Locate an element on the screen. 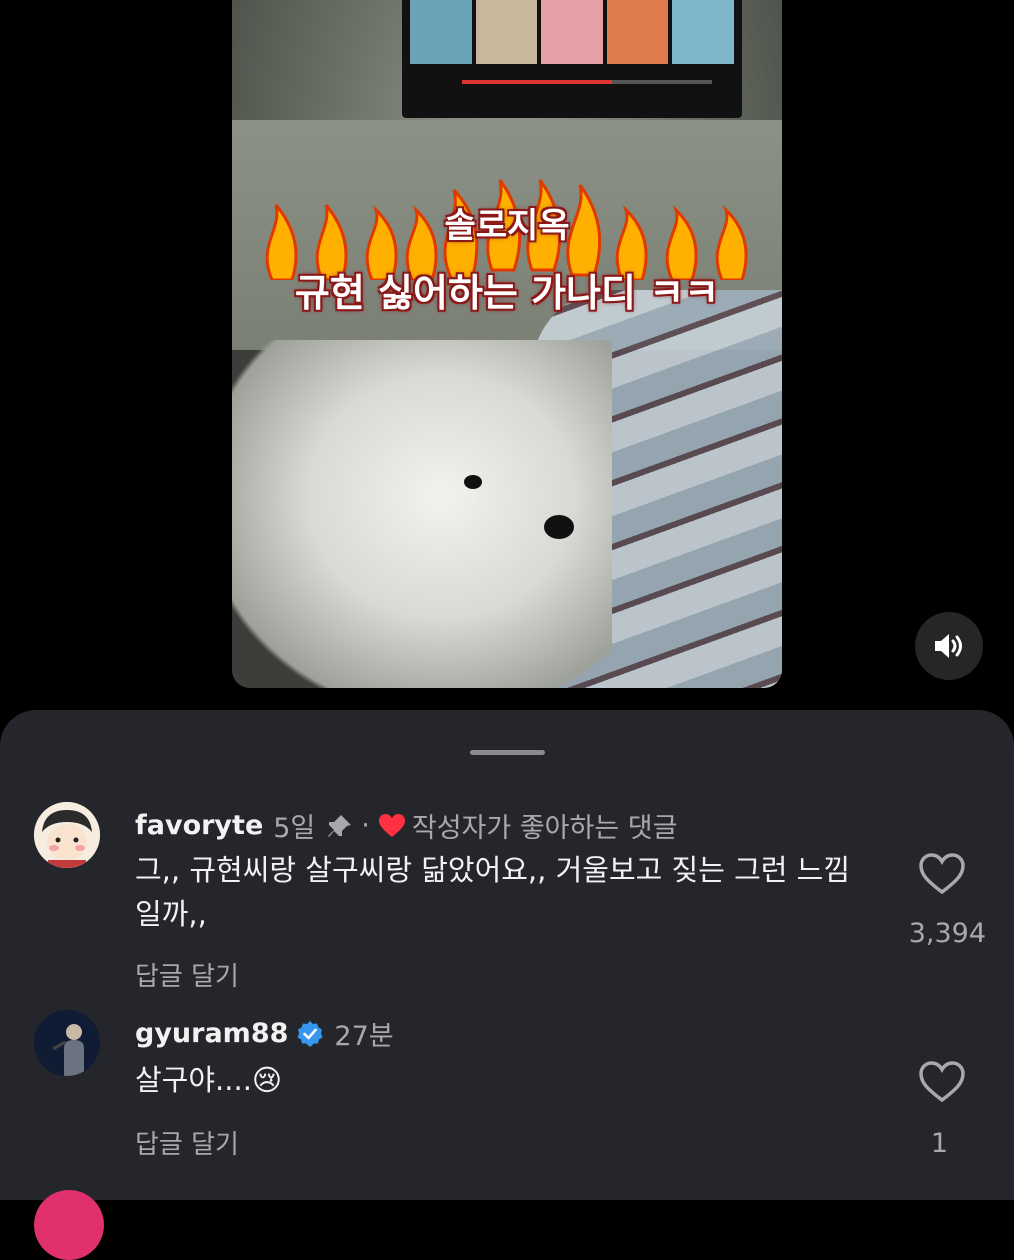  comment-meta: gyuram88 27분 is located at coordinates (264, 1033).